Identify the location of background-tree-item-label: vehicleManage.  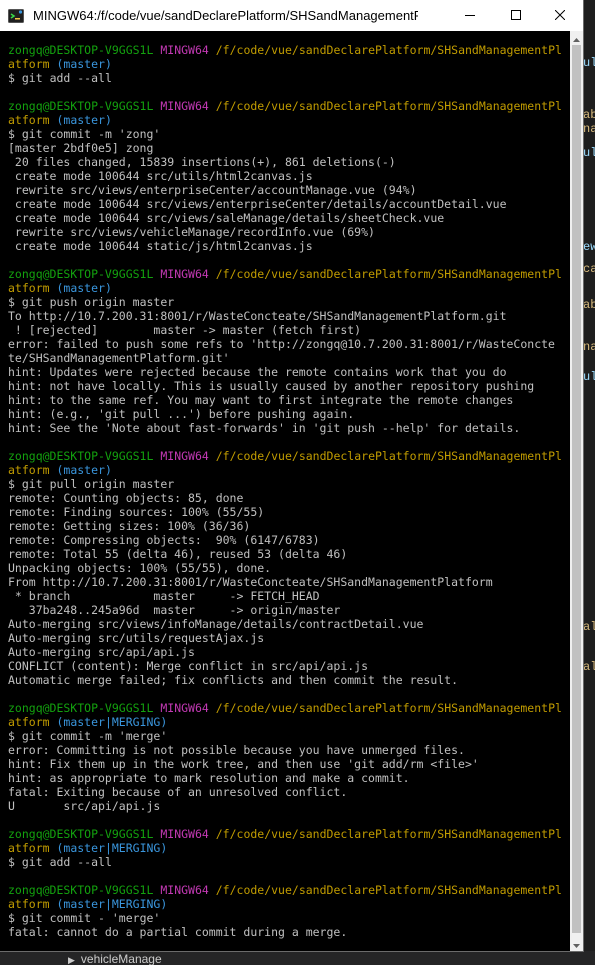
(121, 958).